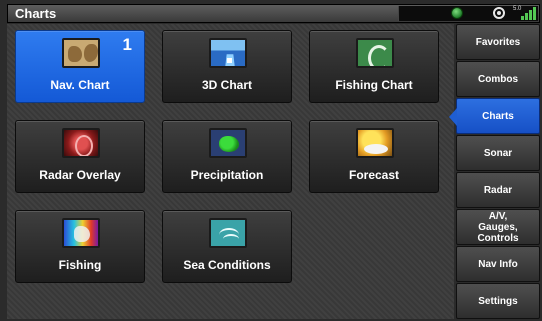 This screenshot has height=321, width=542. What do you see at coordinates (457, 13) in the screenshot?
I see `globe-icon` at bounding box center [457, 13].